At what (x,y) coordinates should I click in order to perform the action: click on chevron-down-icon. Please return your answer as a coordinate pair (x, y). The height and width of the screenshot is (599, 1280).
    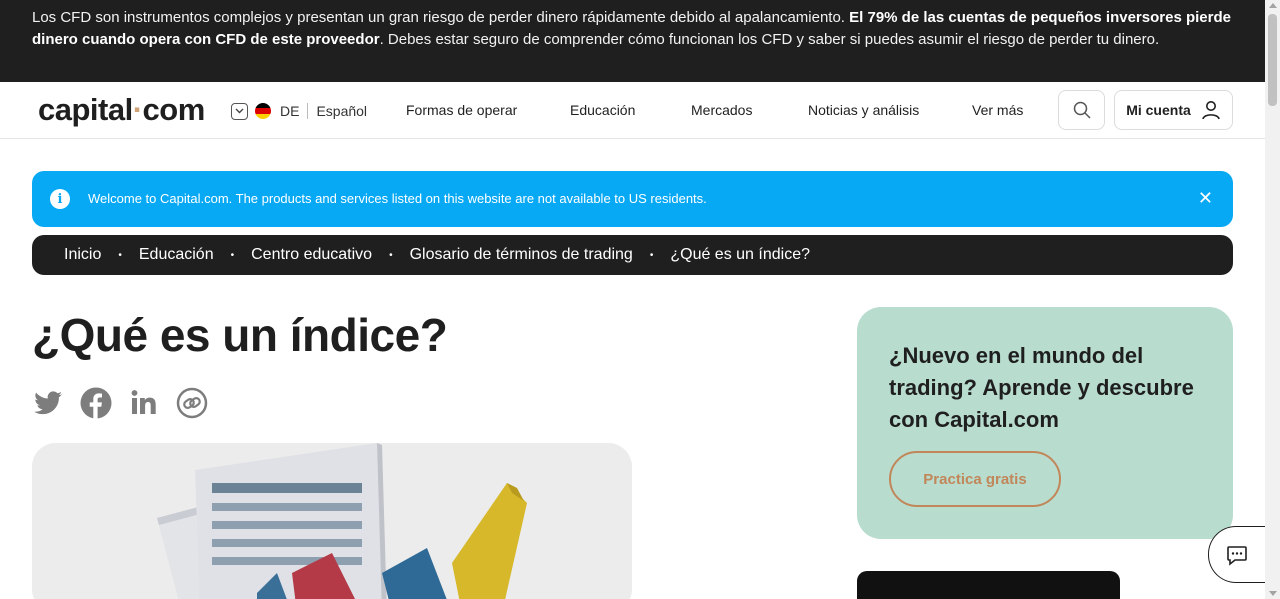
    Looking at the image, I should click on (239, 111).